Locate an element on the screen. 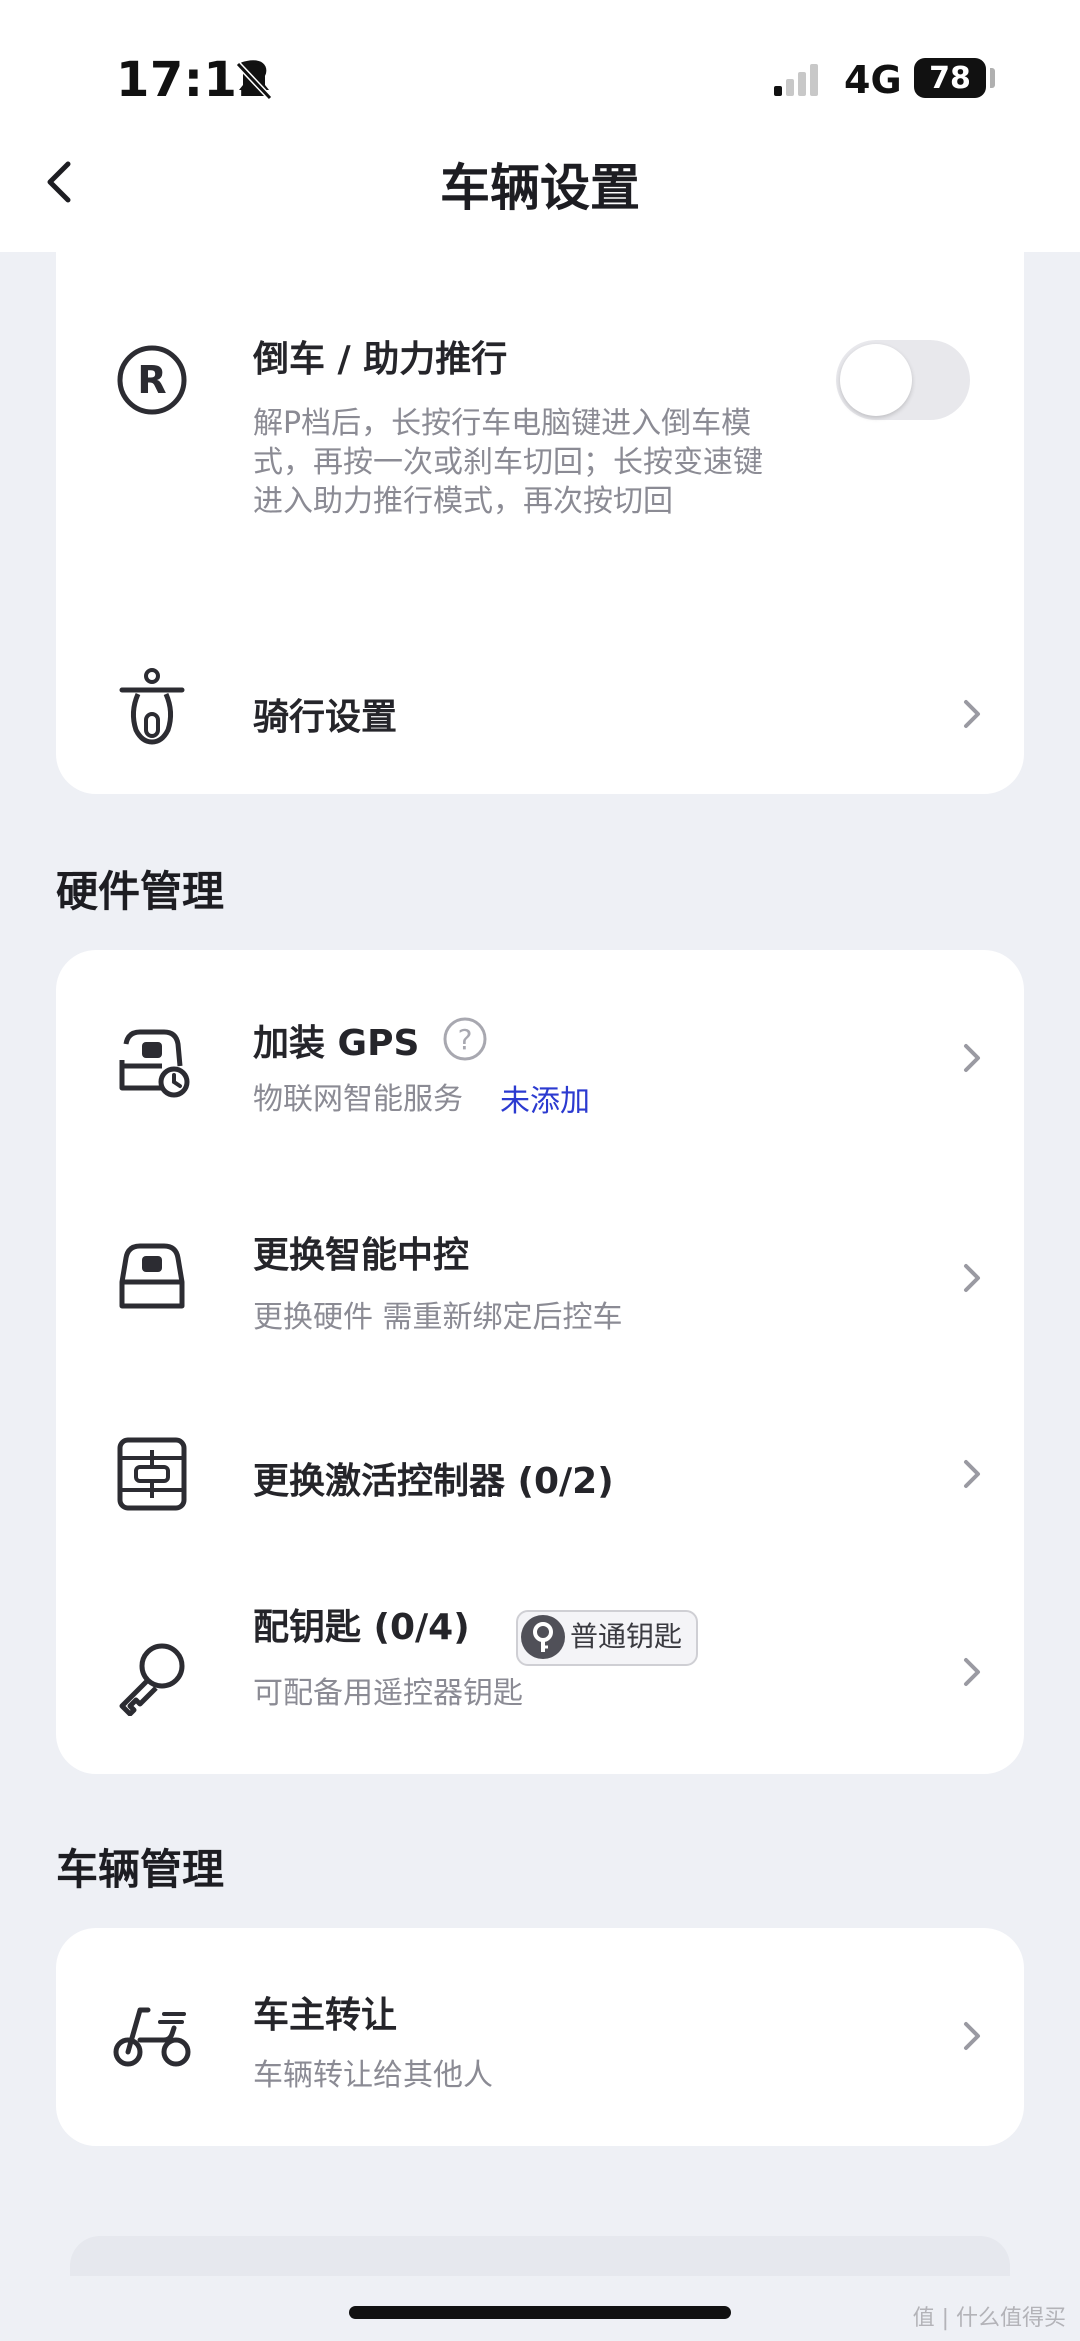 The image size is (1080, 2341). vehicle-management-card: 车主转让 车辆转让给其他人 is located at coordinates (540, 2037).